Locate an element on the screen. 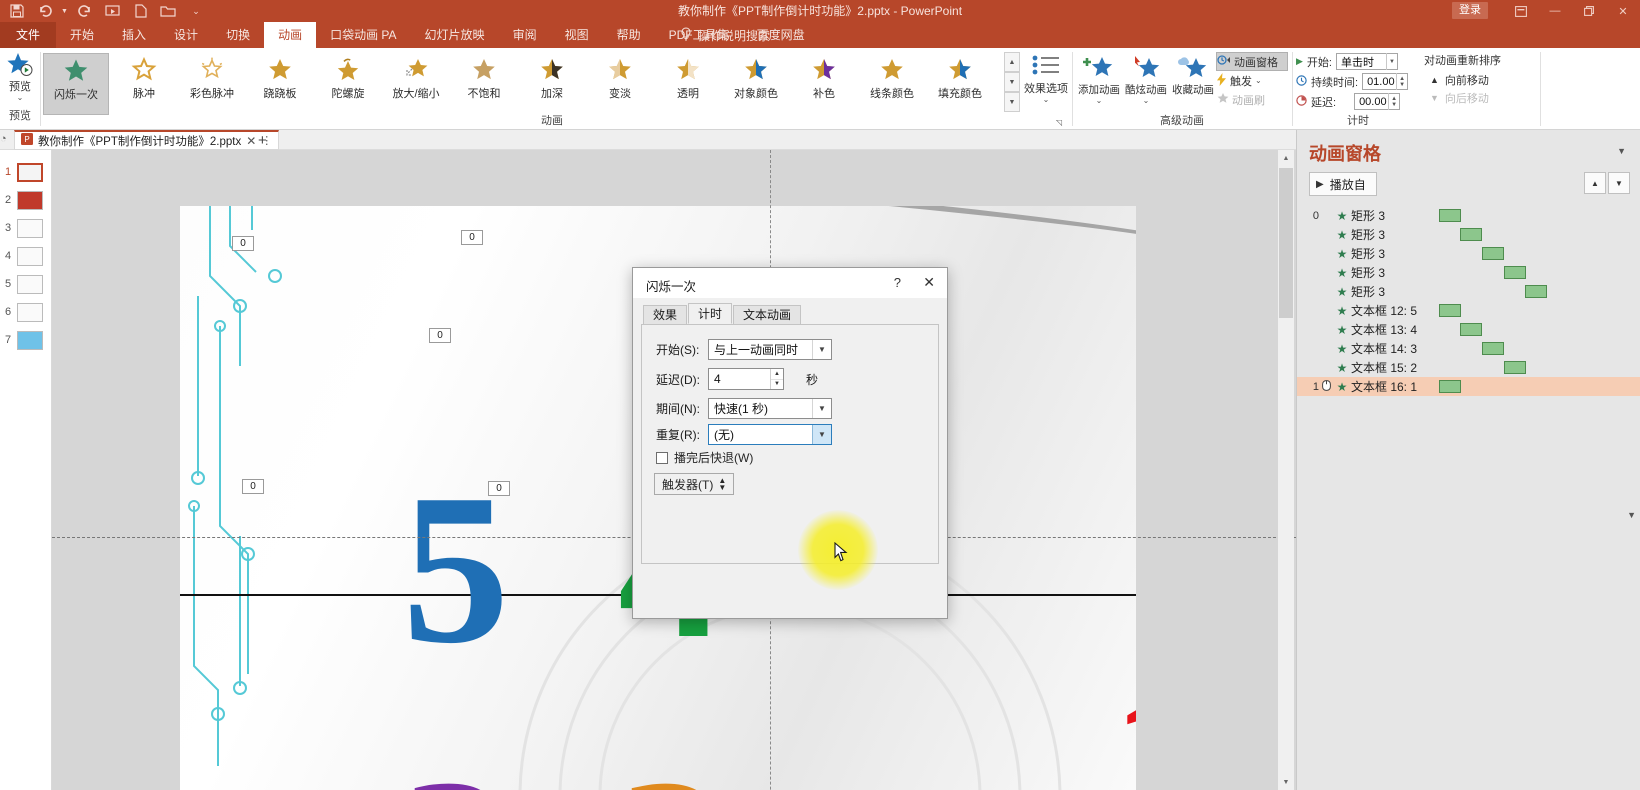  play-from-button: ▶ 播放自 is located at coordinates (1343, 184).